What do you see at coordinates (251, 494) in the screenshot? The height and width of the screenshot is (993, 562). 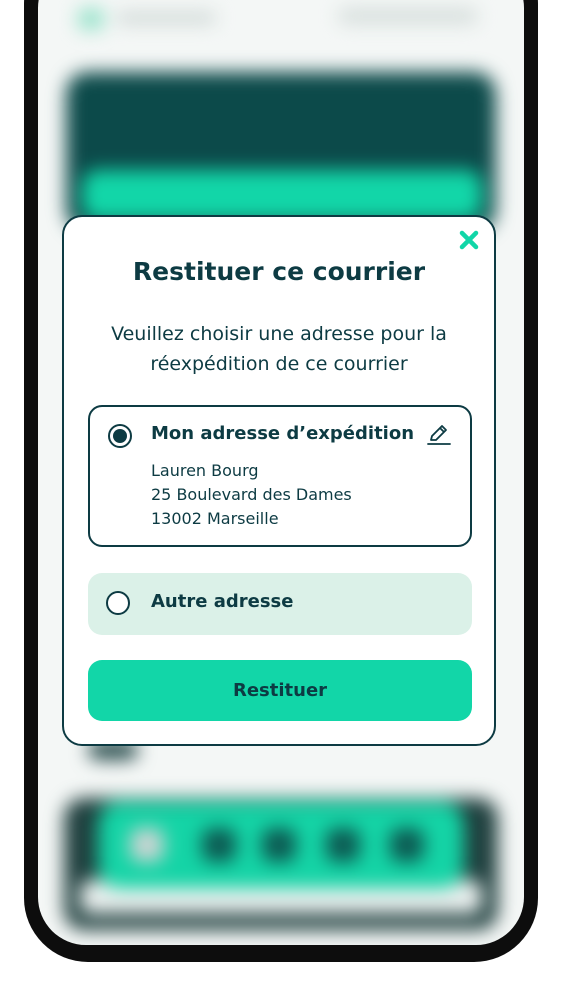 I see `address-street: 25 Boulevard des Dames` at bounding box center [251, 494].